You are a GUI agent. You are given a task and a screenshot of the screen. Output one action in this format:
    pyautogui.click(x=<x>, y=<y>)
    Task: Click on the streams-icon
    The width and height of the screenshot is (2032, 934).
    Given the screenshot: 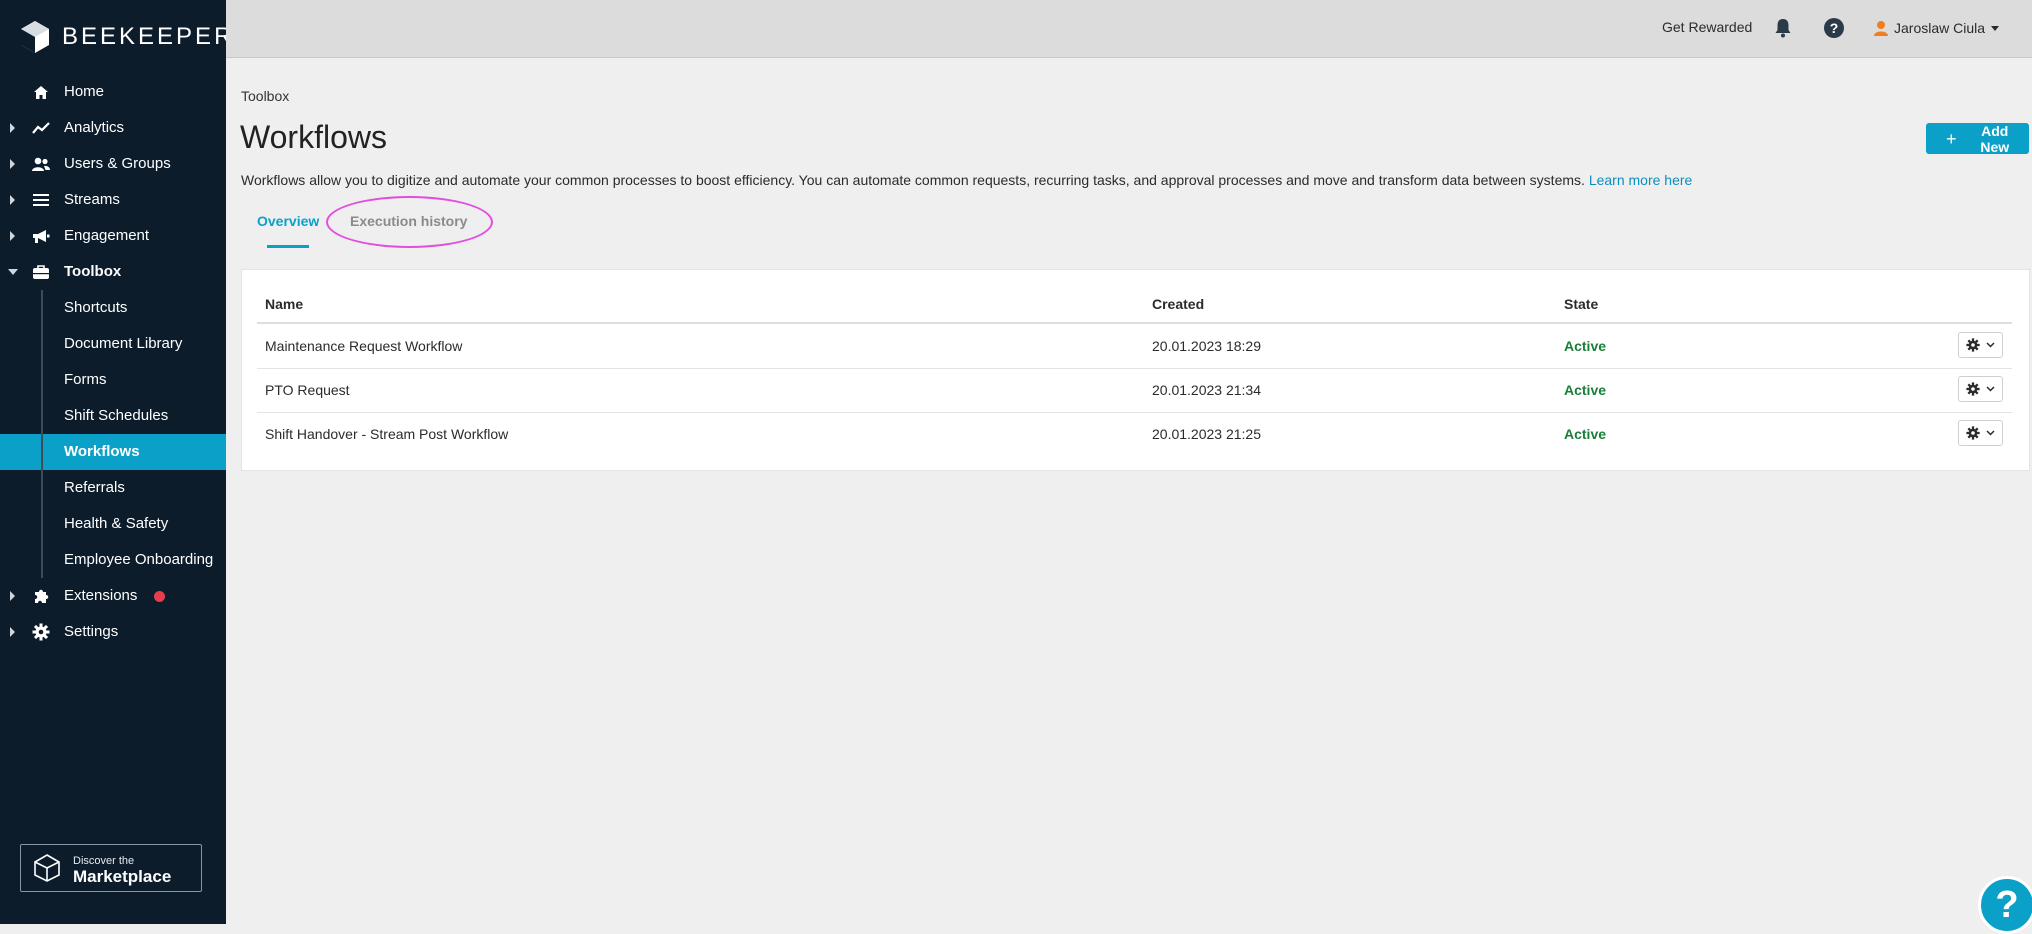 What is the action you would take?
    pyautogui.click(x=41, y=200)
    